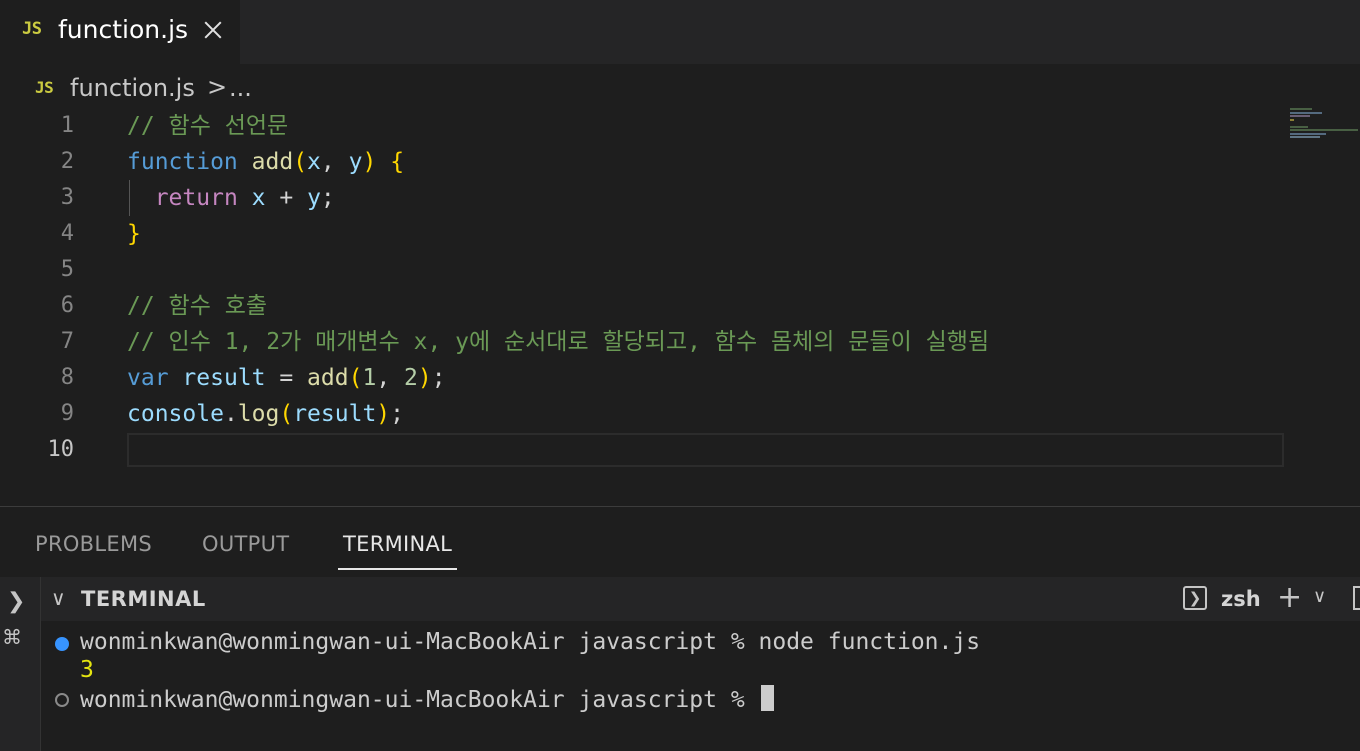 The height and width of the screenshot is (751, 1360). Describe the element at coordinates (208, 126) in the screenshot. I see `code-text: // 함수 선언문` at that location.